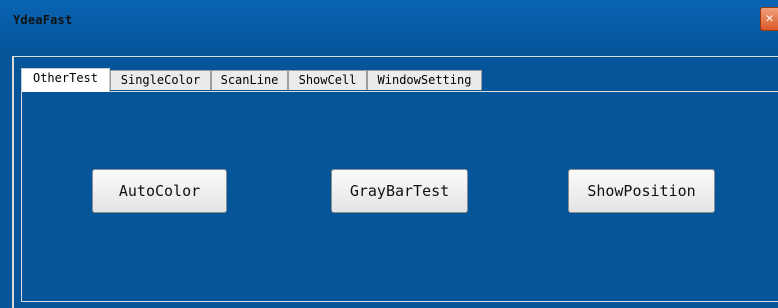 The width and height of the screenshot is (778, 308). What do you see at coordinates (327, 80) in the screenshot?
I see `tab-showcell: ShowCell` at bounding box center [327, 80].